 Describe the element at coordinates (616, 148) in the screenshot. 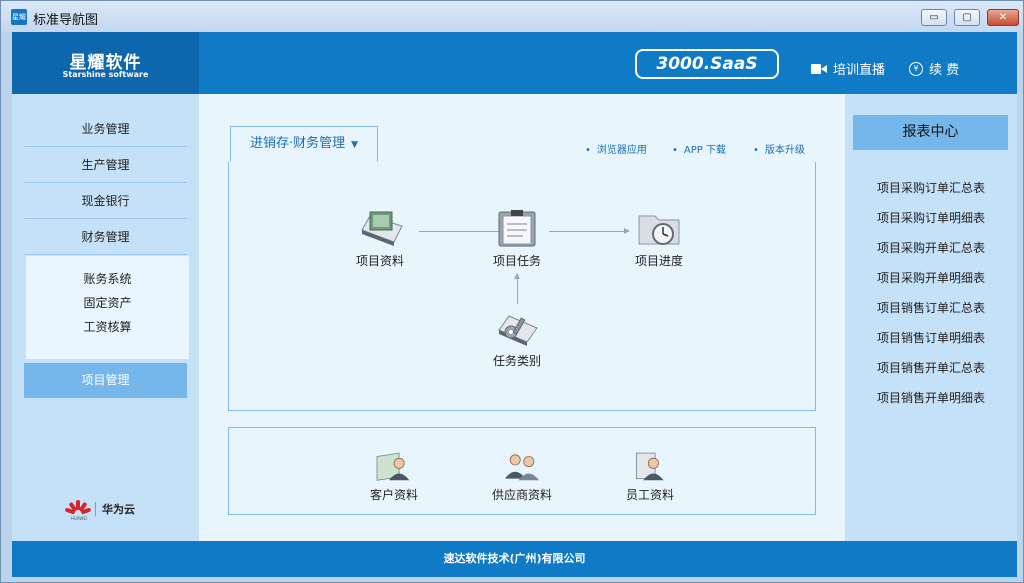

I see `browser-app-link: • 浏览器应用` at that location.